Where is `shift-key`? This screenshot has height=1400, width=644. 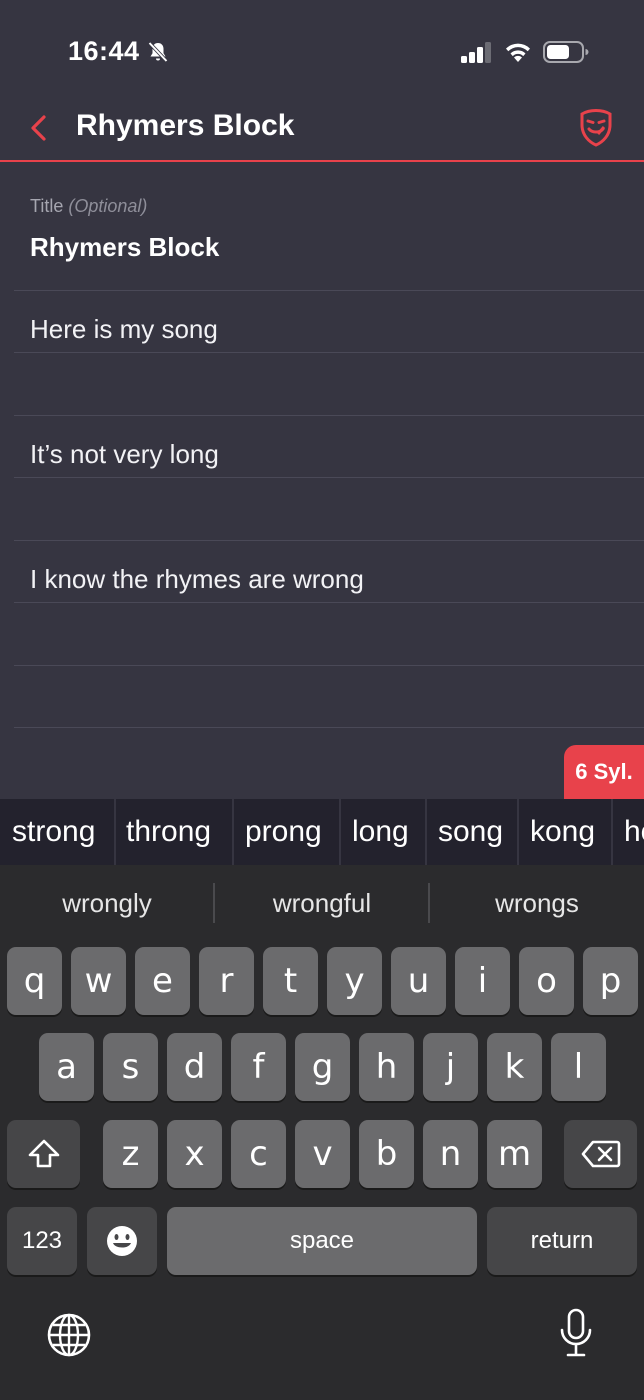
shift-key is located at coordinates (43, 1154).